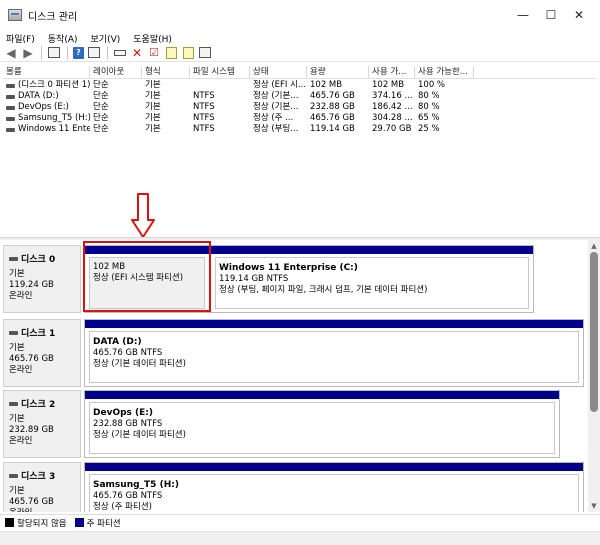  Describe the element at coordinates (28, 53) in the screenshot. I see `forward-icon: ▶` at that location.